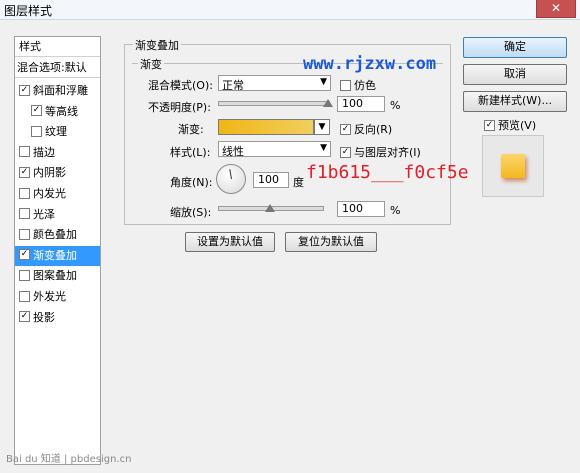 The height and width of the screenshot is (473, 580). I want to click on close-icon: ✕, so click(556, 8).